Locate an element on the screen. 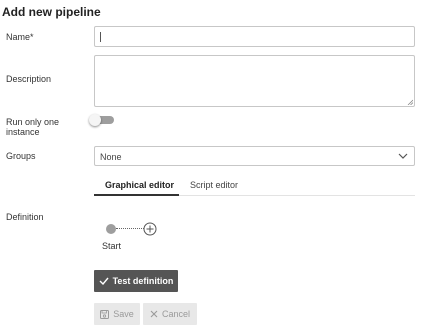  tab-graphical-editor: Graphical editor is located at coordinates (139, 185).